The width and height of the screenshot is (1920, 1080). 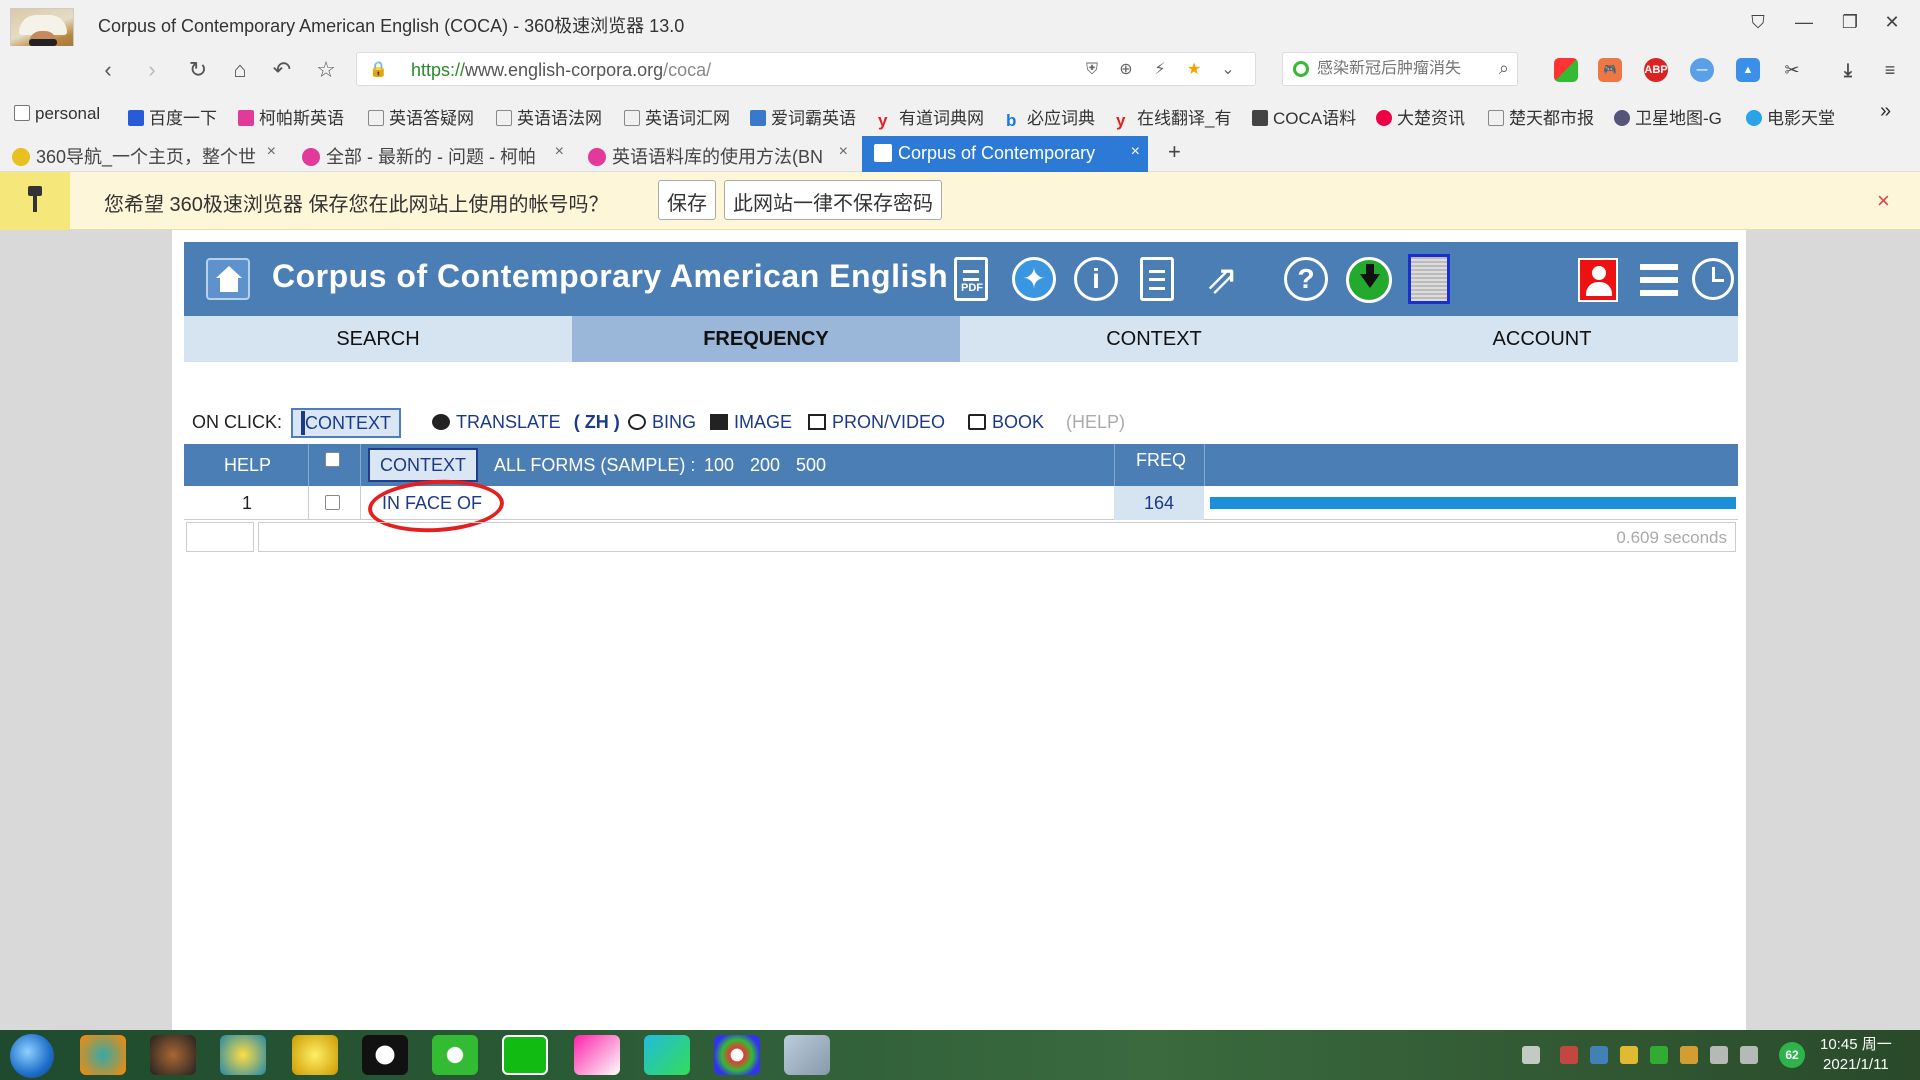 What do you see at coordinates (431, 154) in the screenshot?
I see `browser-tab: 全部 - 最新的 - 问题 - 柯帕 ×` at bounding box center [431, 154].